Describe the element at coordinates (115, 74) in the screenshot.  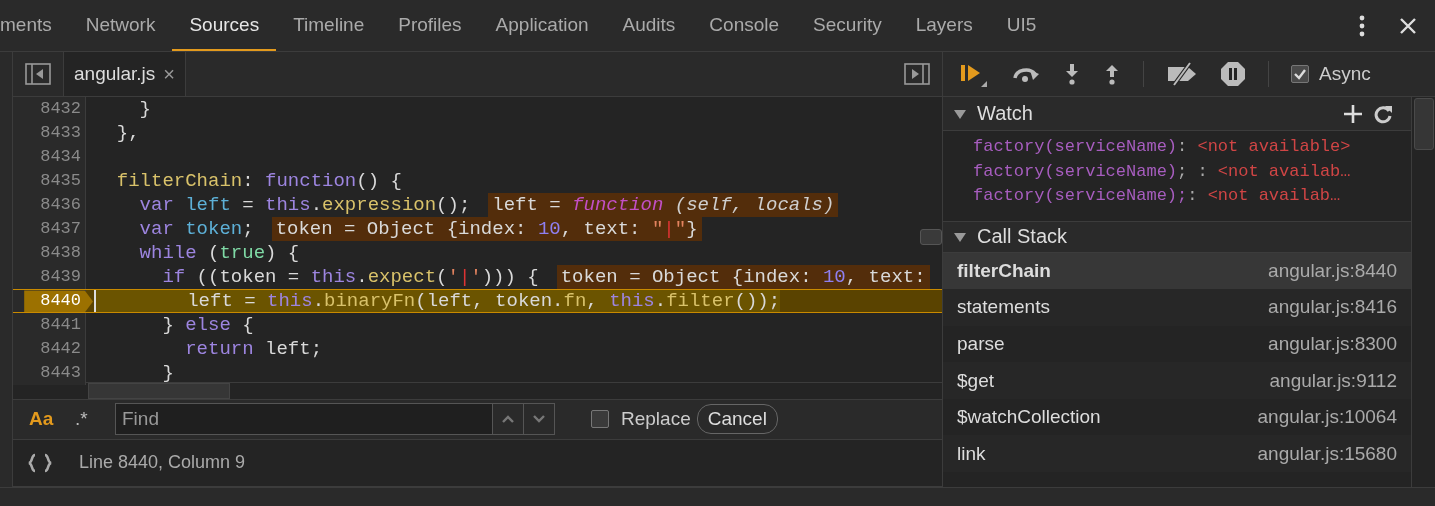
I see `file-name: angular.js` at that location.